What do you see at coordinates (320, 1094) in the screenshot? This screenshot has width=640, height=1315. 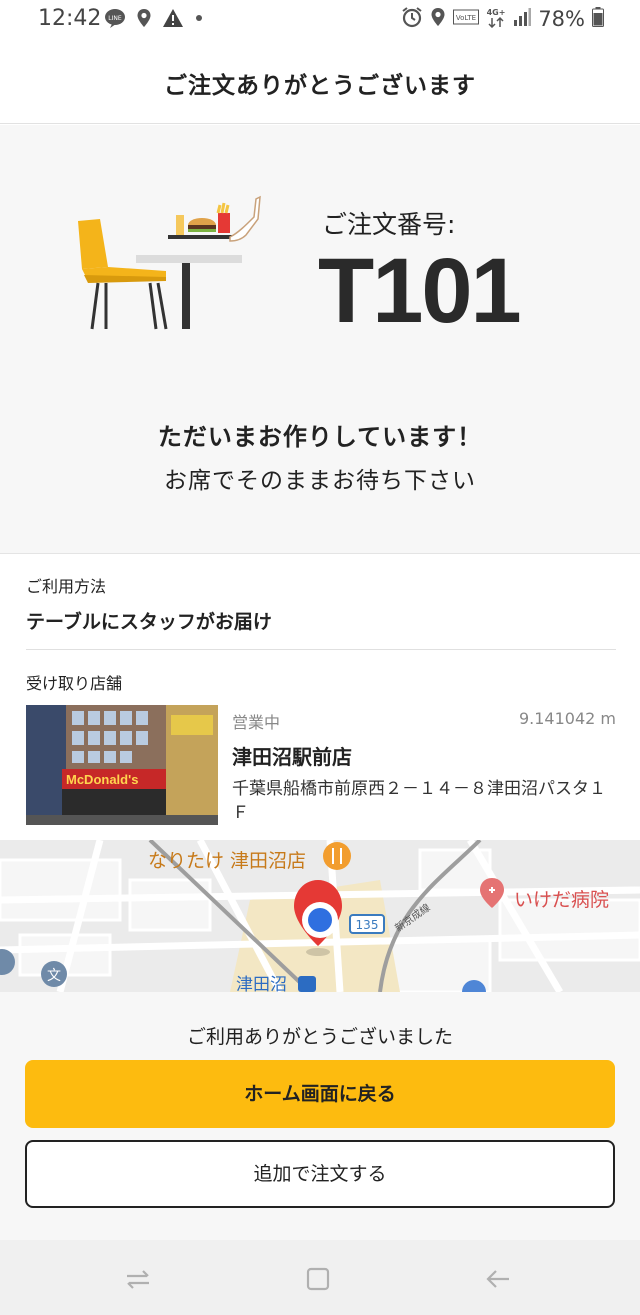 I see `home-button: ホーム画面に戻る` at bounding box center [320, 1094].